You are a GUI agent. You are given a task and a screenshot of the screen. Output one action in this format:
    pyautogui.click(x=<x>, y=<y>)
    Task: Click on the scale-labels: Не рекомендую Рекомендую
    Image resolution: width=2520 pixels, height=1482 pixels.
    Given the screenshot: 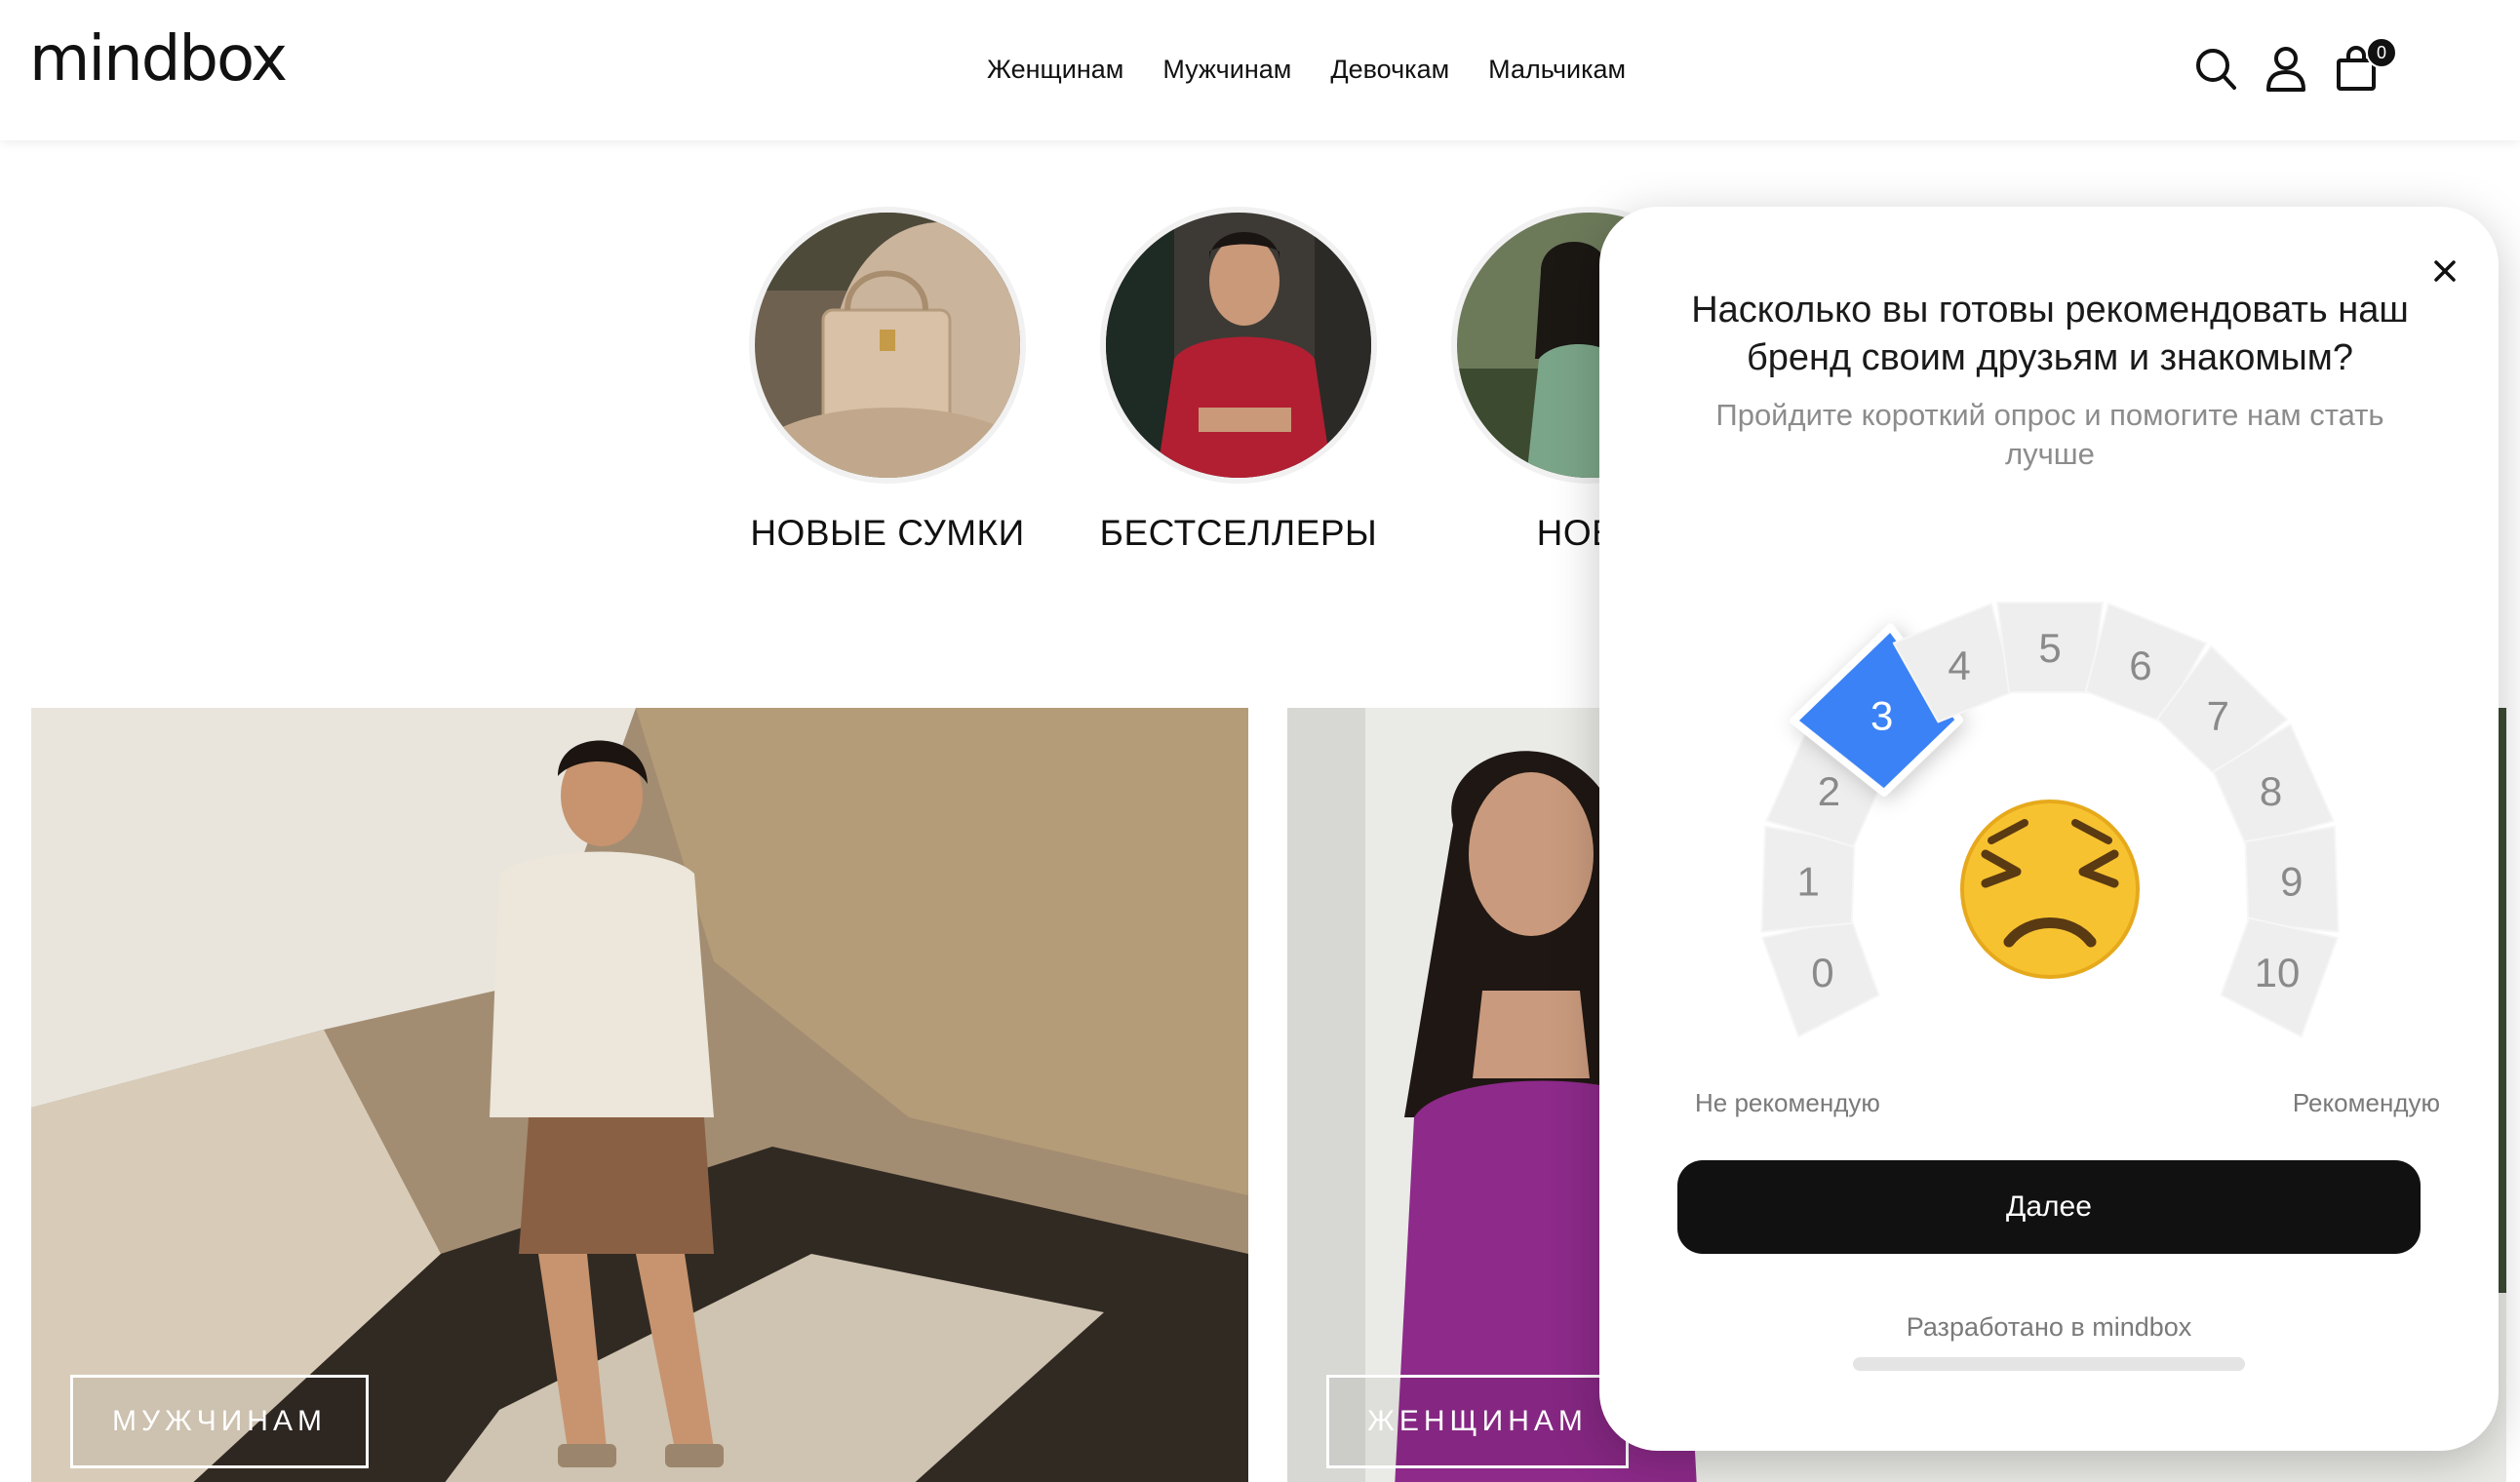 What is the action you would take?
    pyautogui.click(x=2067, y=1103)
    